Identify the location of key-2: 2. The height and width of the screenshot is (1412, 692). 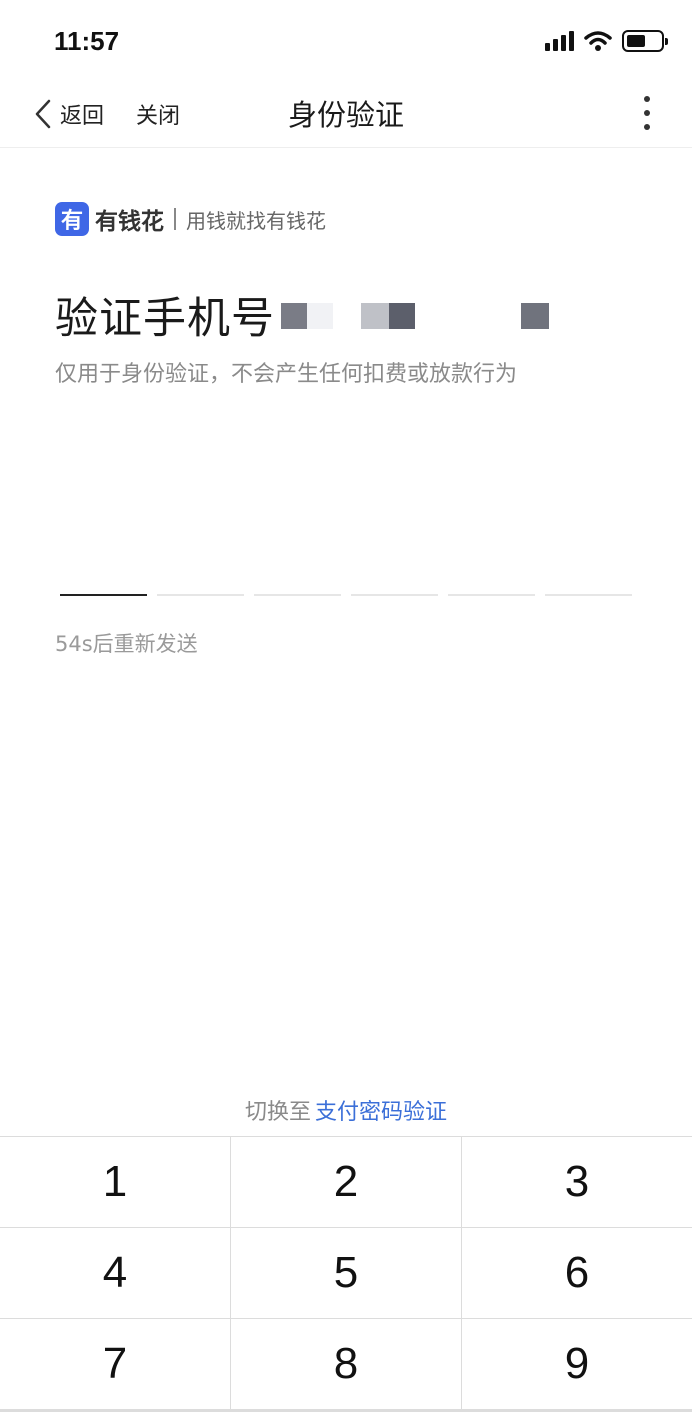
(346, 1182).